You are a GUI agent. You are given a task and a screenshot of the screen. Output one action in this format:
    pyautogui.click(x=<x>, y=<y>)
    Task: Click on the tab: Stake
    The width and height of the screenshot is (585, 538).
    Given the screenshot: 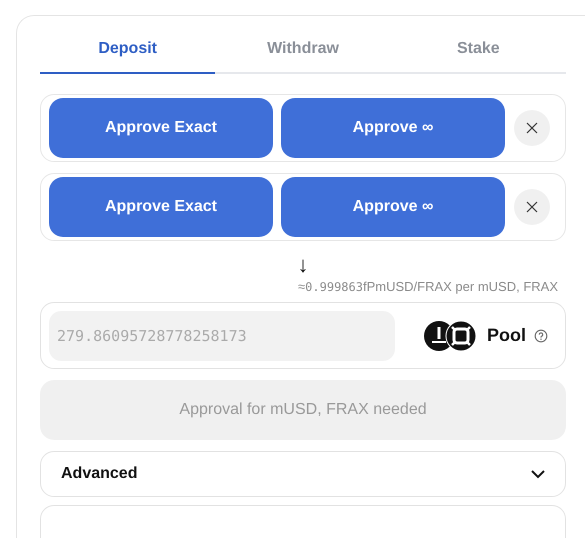 What is the action you would take?
    pyautogui.click(x=478, y=52)
    